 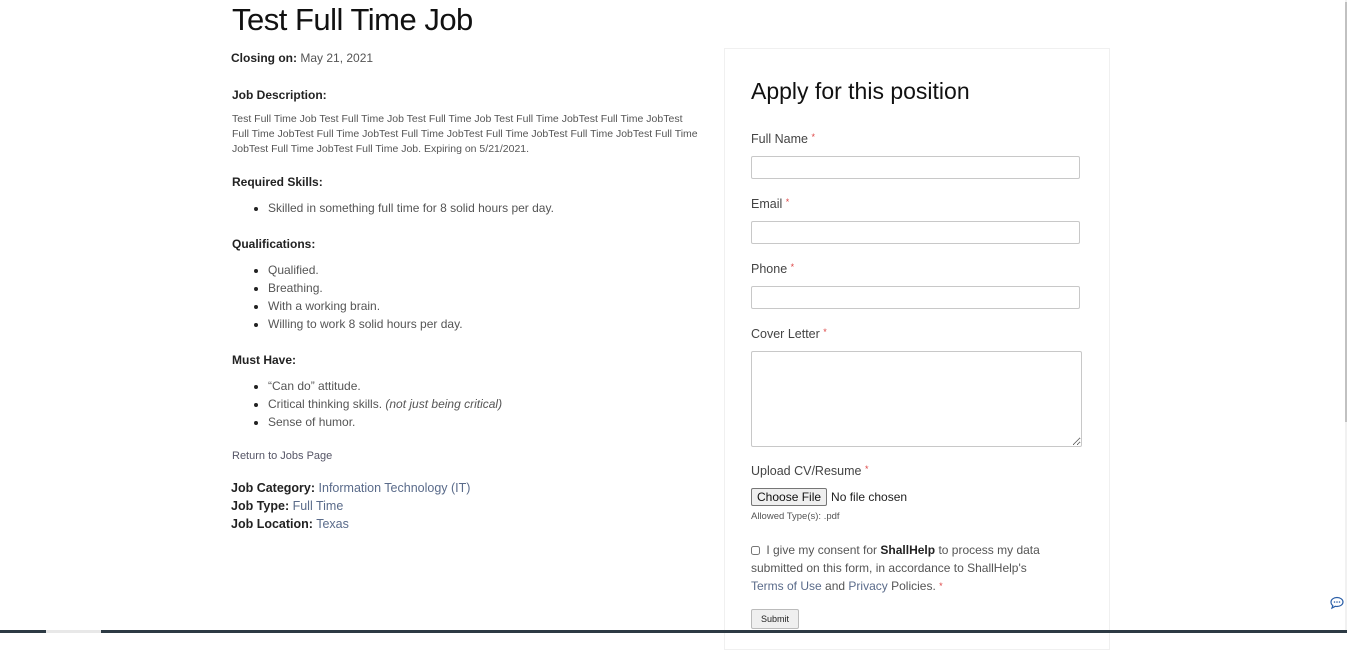 I want to click on label-text: Email, so click(x=767, y=204).